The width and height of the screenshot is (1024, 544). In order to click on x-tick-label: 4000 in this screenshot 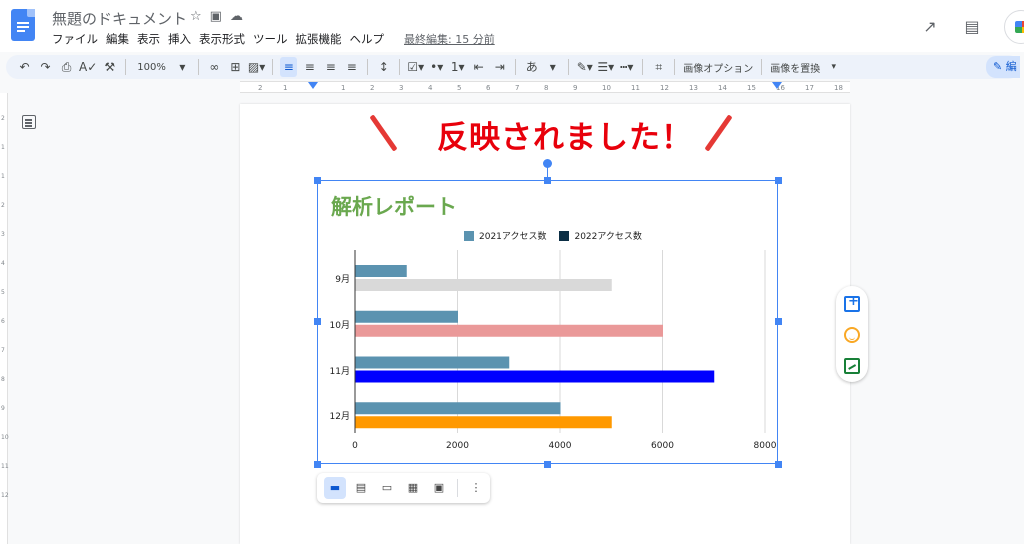, I will do `click(560, 446)`.